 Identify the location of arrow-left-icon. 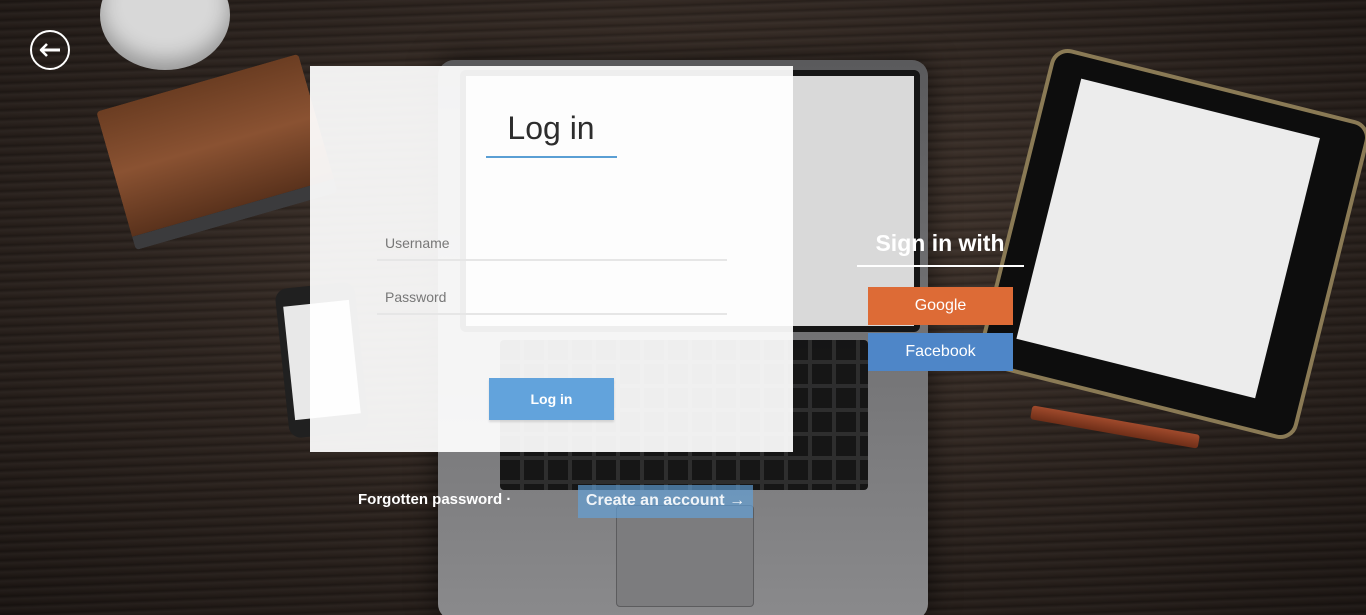
(50, 50).